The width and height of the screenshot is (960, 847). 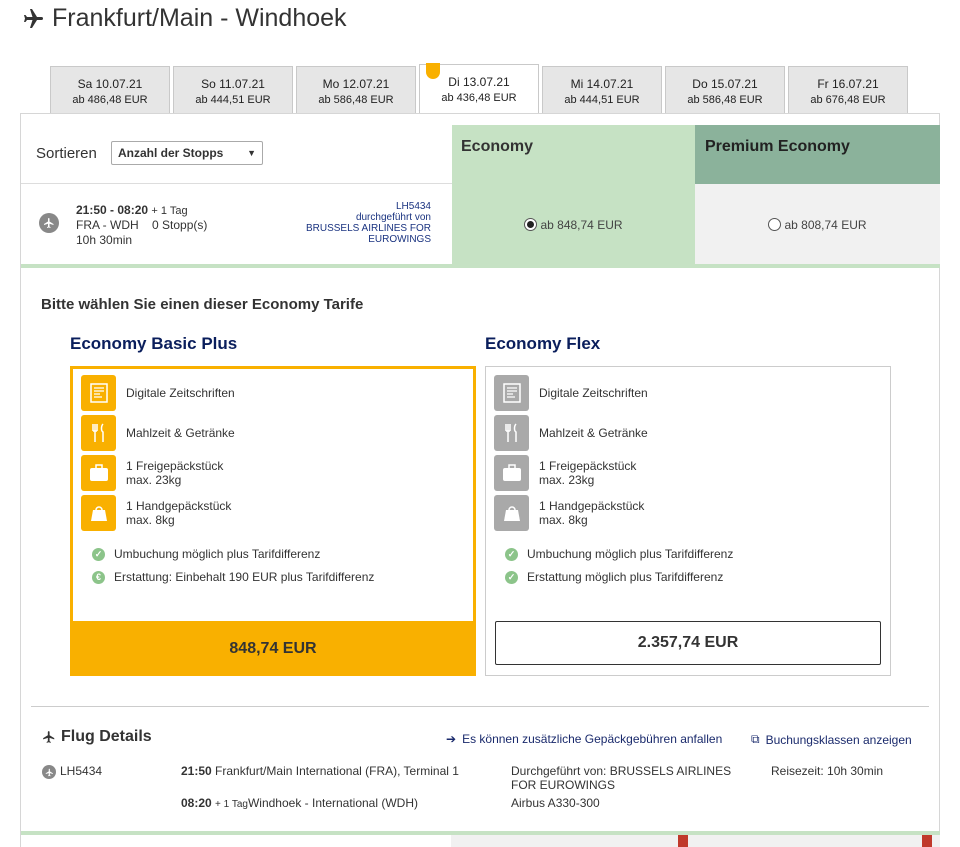 I want to click on date-tab-day: Mi 14.07.21, so click(x=602, y=84).